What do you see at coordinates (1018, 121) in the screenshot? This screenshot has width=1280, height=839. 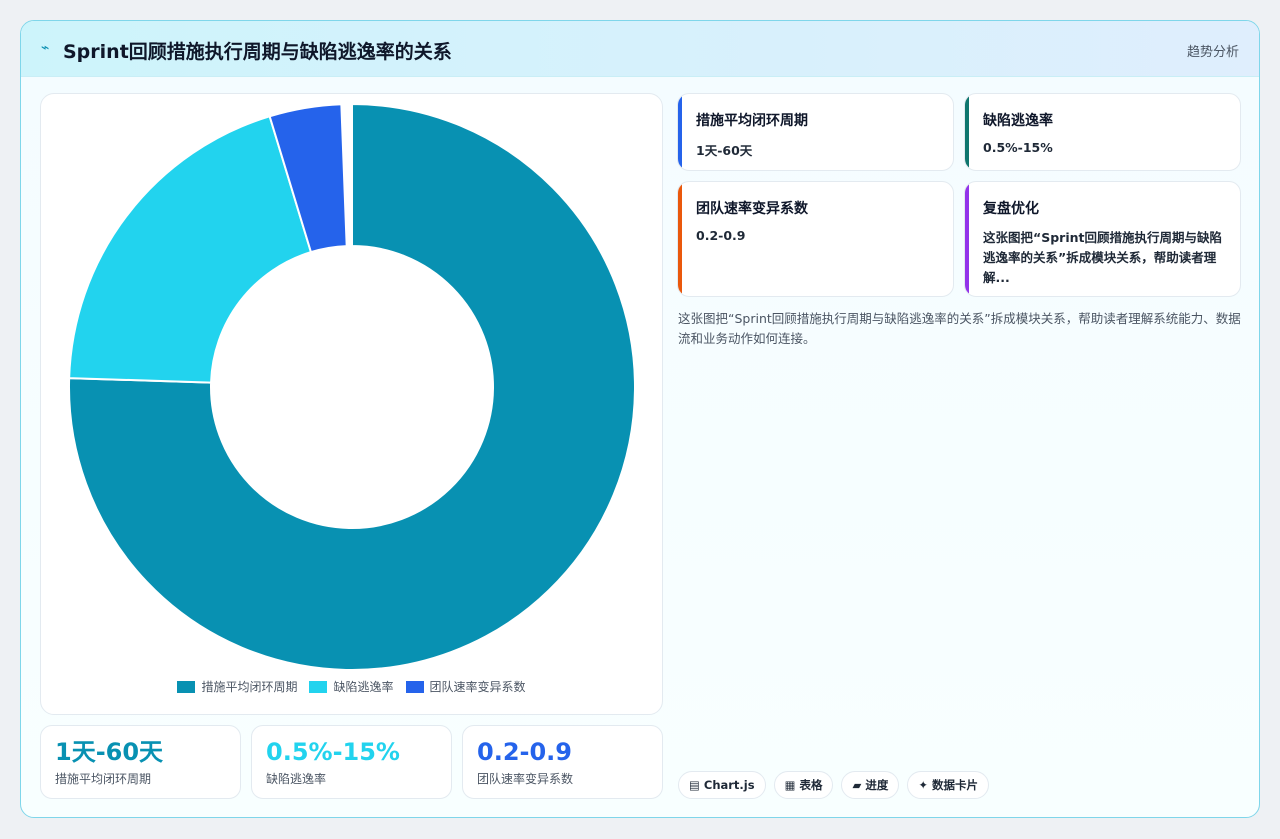 I see `info-title: 缺陷逃逸率` at bounding box center [1018, 121].